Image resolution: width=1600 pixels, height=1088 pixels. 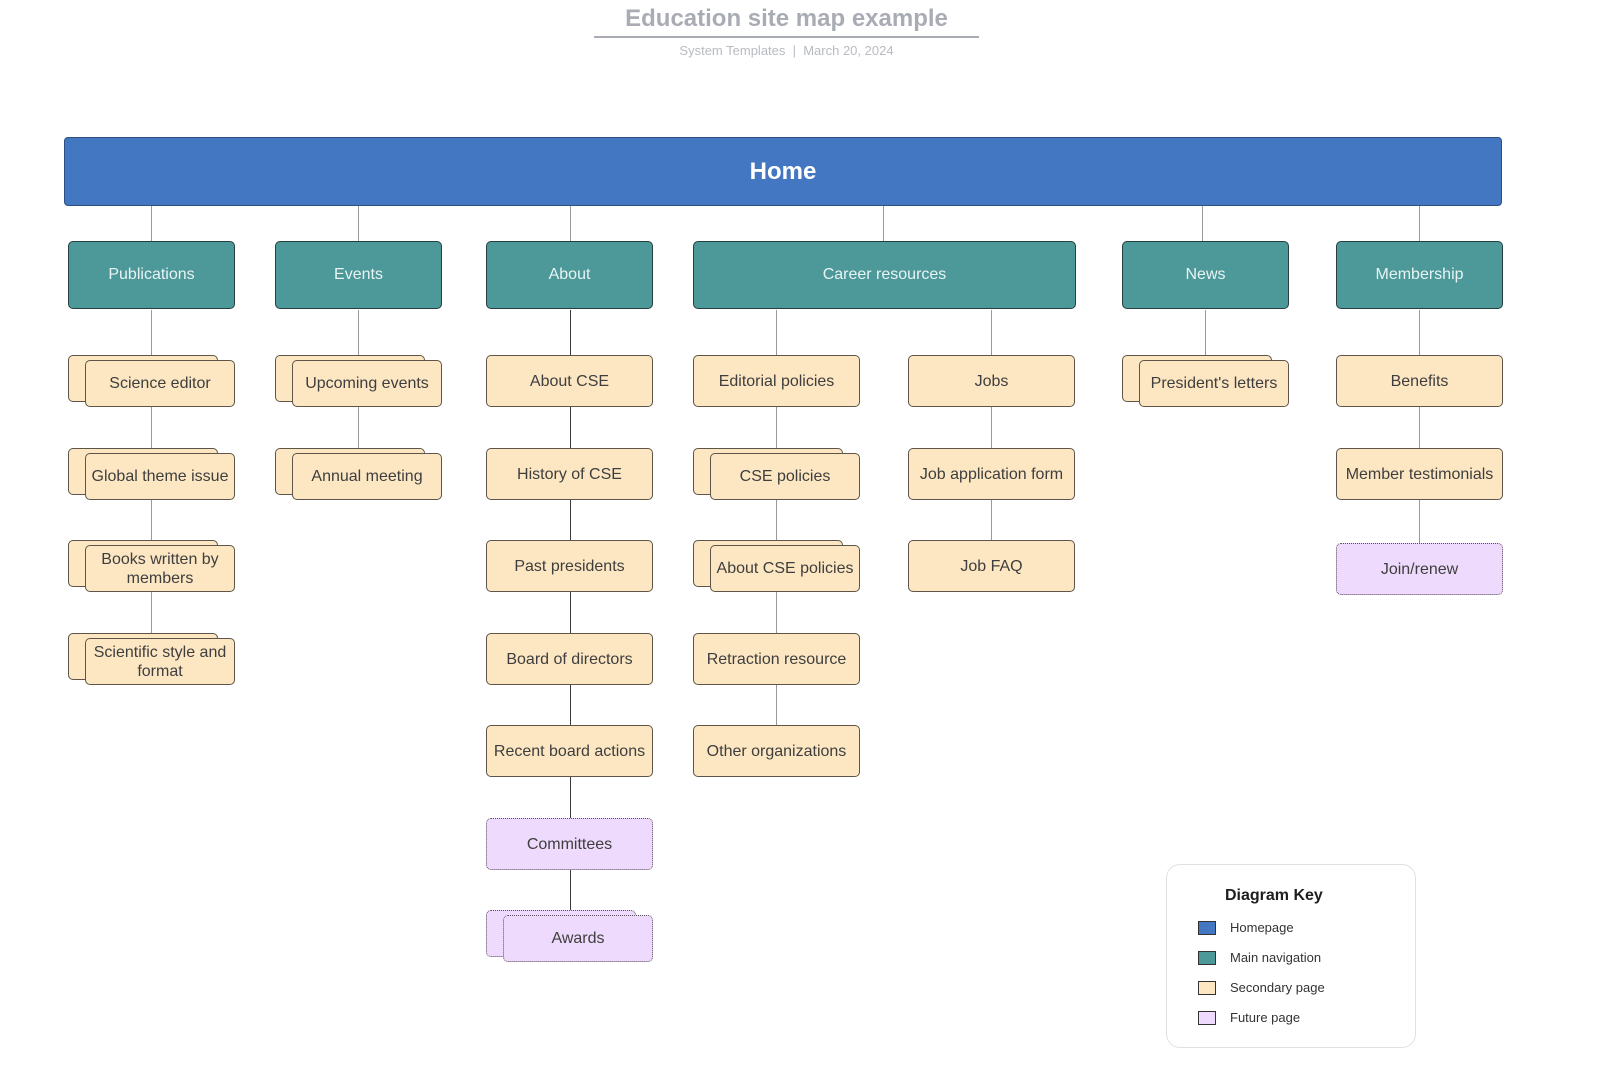 I want to click on page-node-about-cse-policies: About CSE policies, so click(x=776, y=566).